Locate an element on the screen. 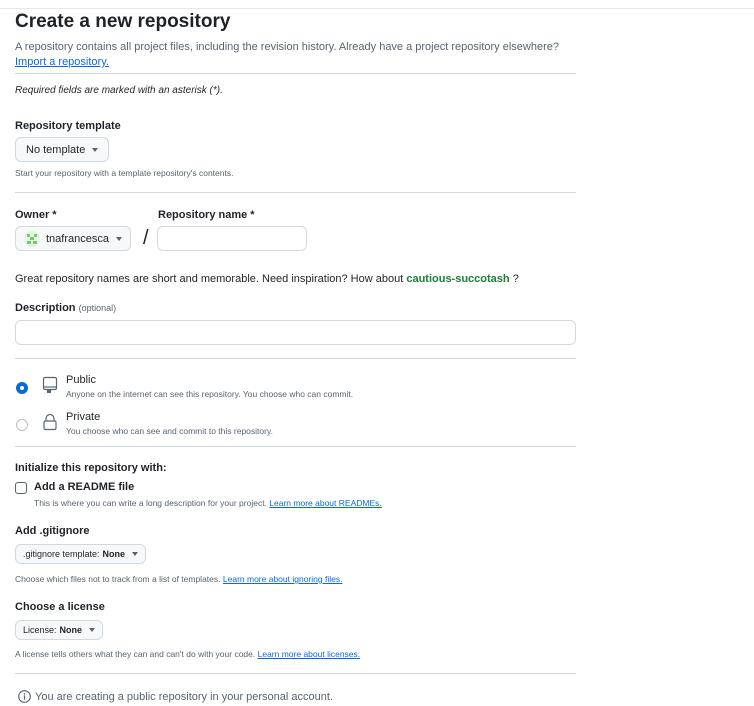  readme-label: Add a README file is located at coordinates (84, 487).